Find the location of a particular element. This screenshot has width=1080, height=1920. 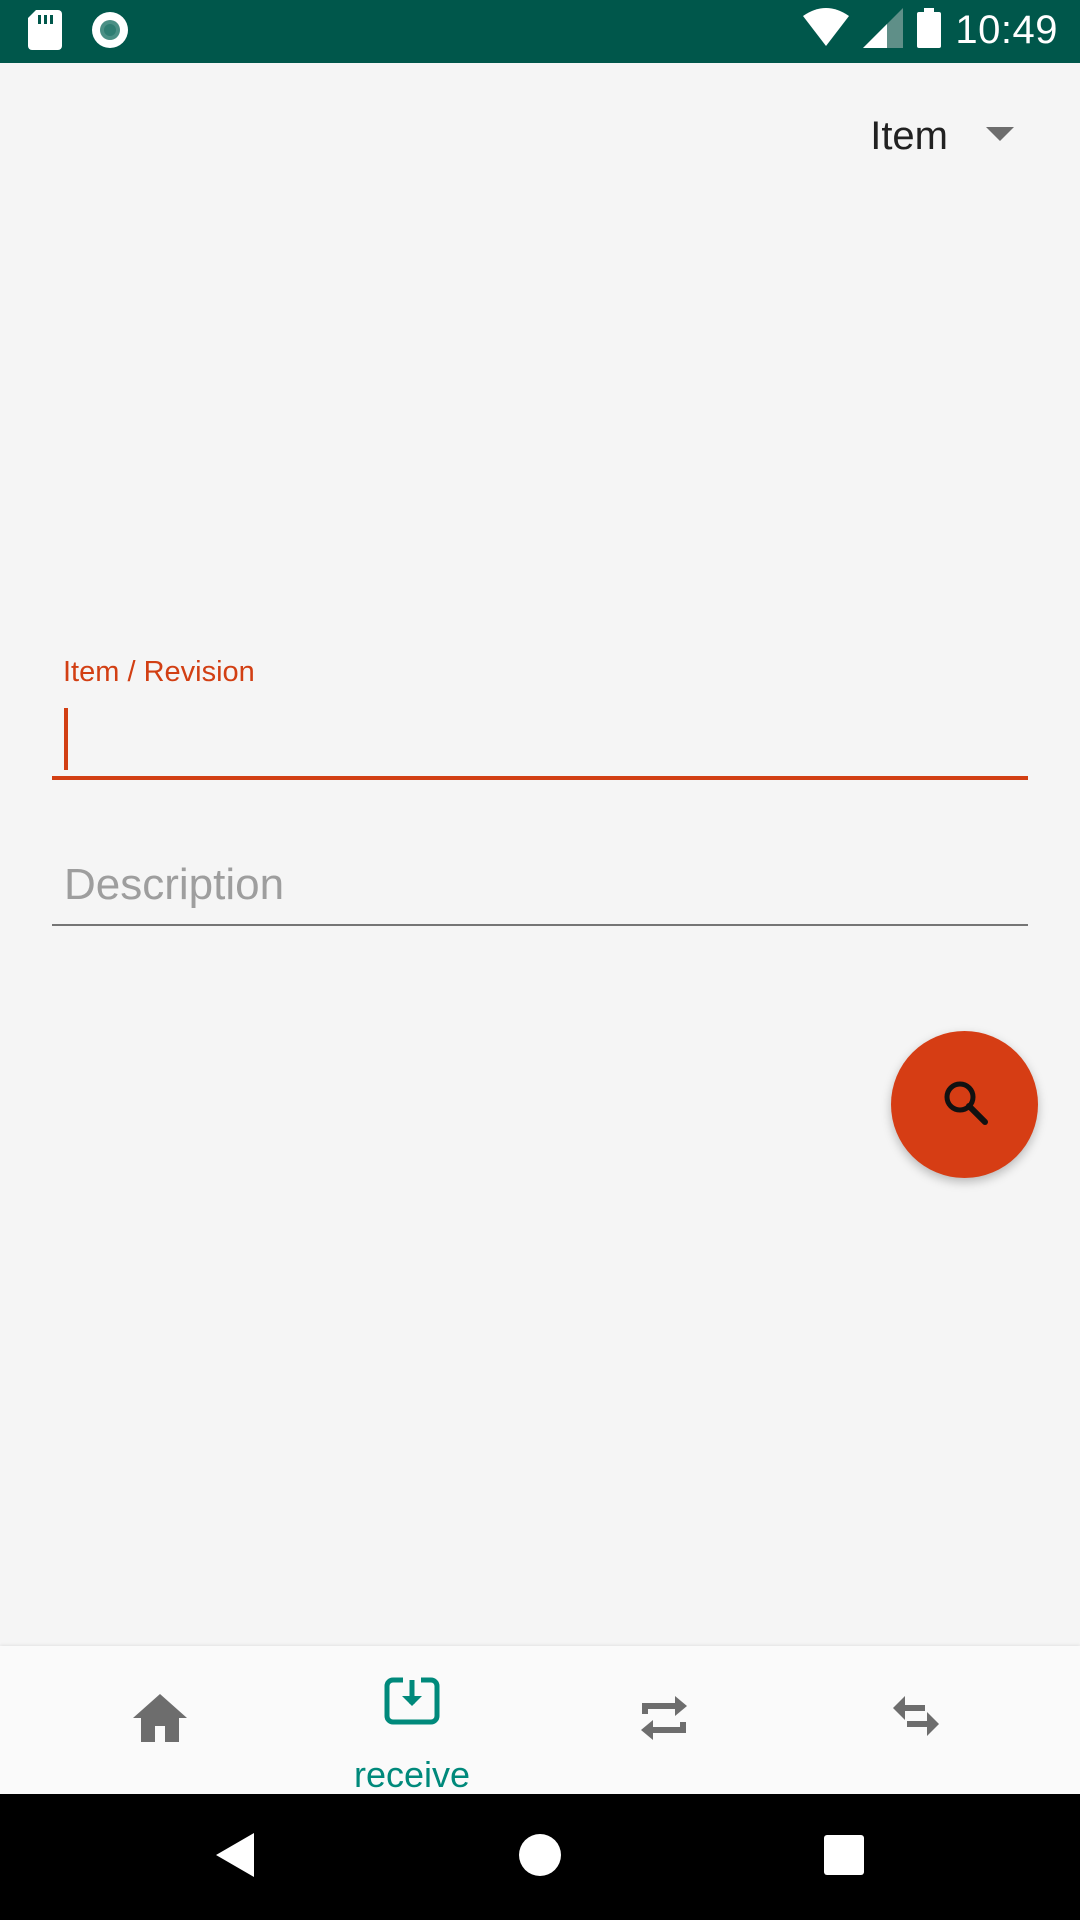

back-icon is located at coordinates (236, 1857).